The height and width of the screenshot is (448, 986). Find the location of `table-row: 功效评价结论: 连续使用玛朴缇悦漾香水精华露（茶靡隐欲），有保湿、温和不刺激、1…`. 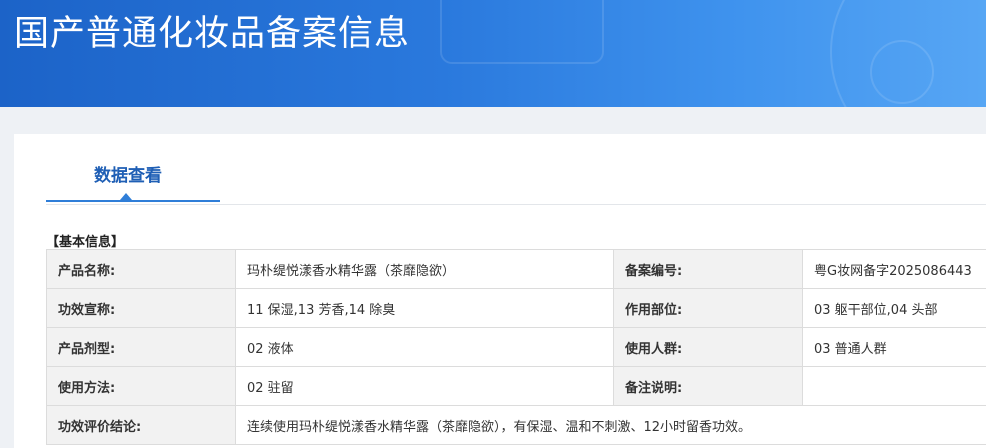

table-row: 功效评价结论: 连续使用玛朴缇悦漾香水精华露（茶靡隐欲），有保湿、温和不刺激、1… is located at coordinates (516, 425).